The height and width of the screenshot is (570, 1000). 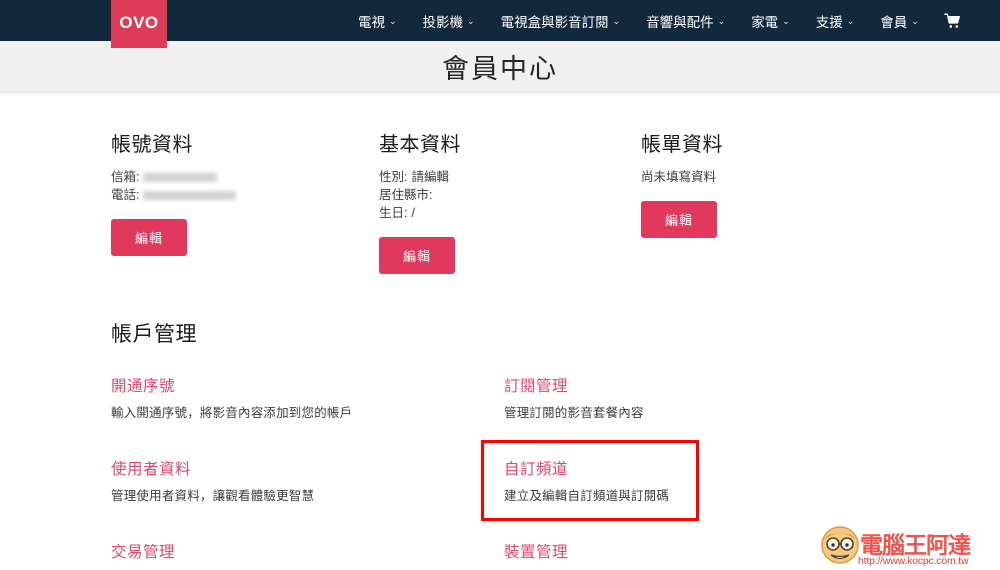 I want to click on nav-item-label: 音響與配件, so click(x=680, y=22).